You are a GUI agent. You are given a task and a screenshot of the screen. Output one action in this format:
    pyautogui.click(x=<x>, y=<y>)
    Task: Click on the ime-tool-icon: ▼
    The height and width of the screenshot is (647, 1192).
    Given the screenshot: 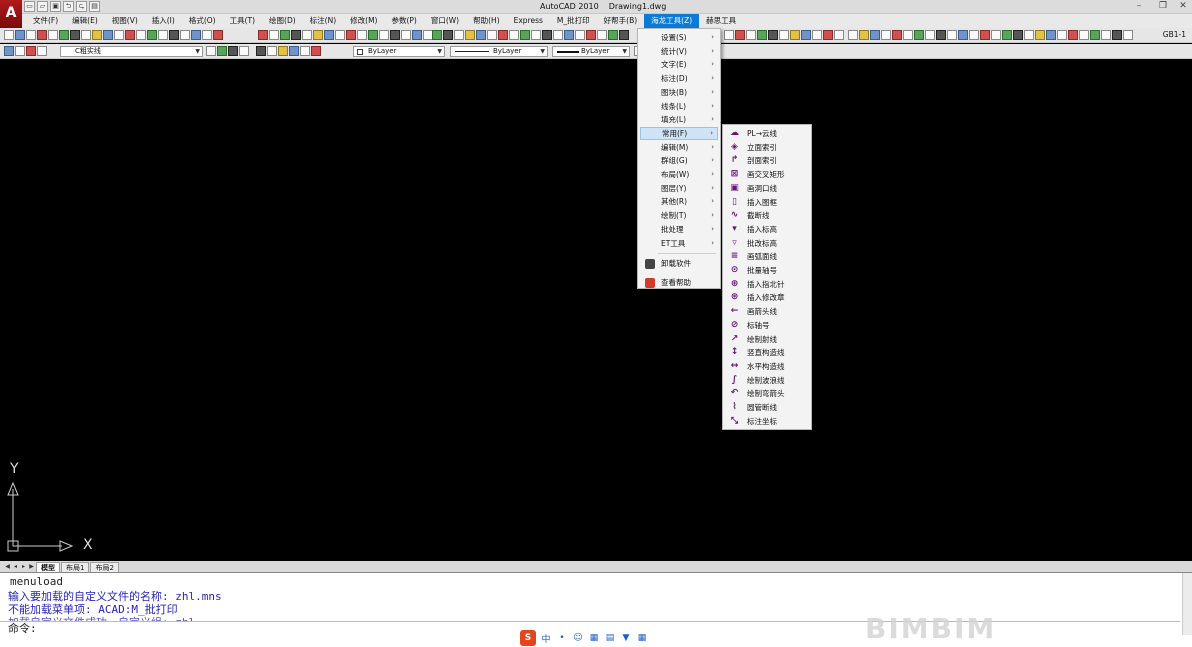 What is the action you would take?
    pyautogui.click(x=626, y=638)
    